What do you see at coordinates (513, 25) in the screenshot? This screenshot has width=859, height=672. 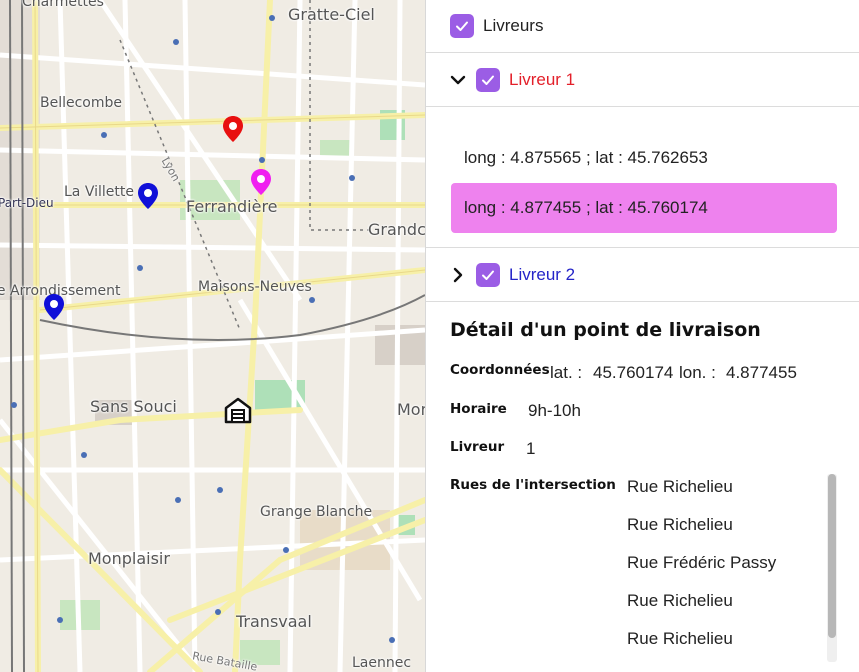 I see `livreurs-label: Livreurs` at bounding box center [513, 25].